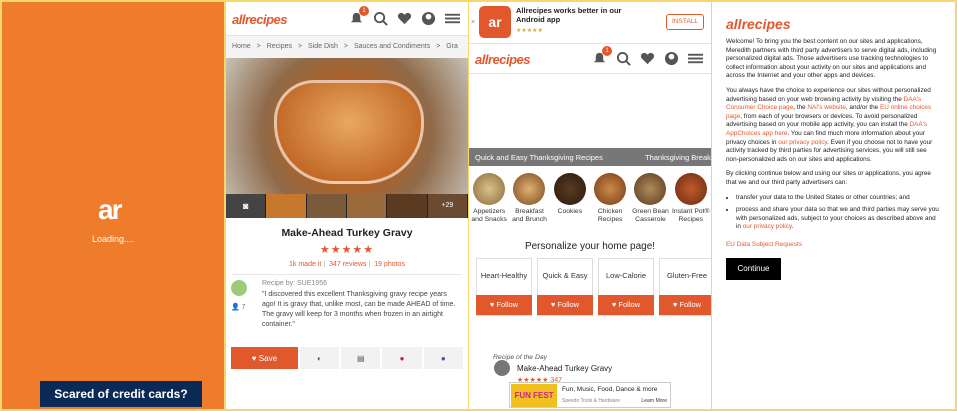 This screenshot has height=411, width=957. I want to click on breadcrumb-item: Sauces and Condiments, so click(392, 46).